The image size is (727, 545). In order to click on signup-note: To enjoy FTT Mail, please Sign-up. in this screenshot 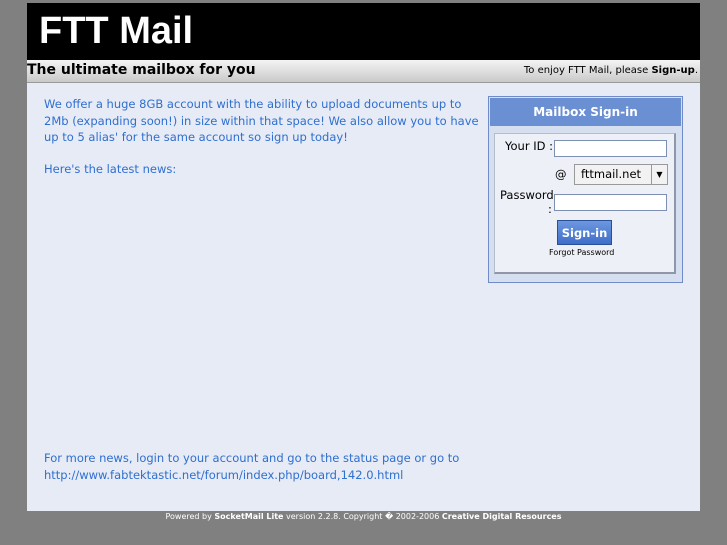, I will do `click(611, 70)`.